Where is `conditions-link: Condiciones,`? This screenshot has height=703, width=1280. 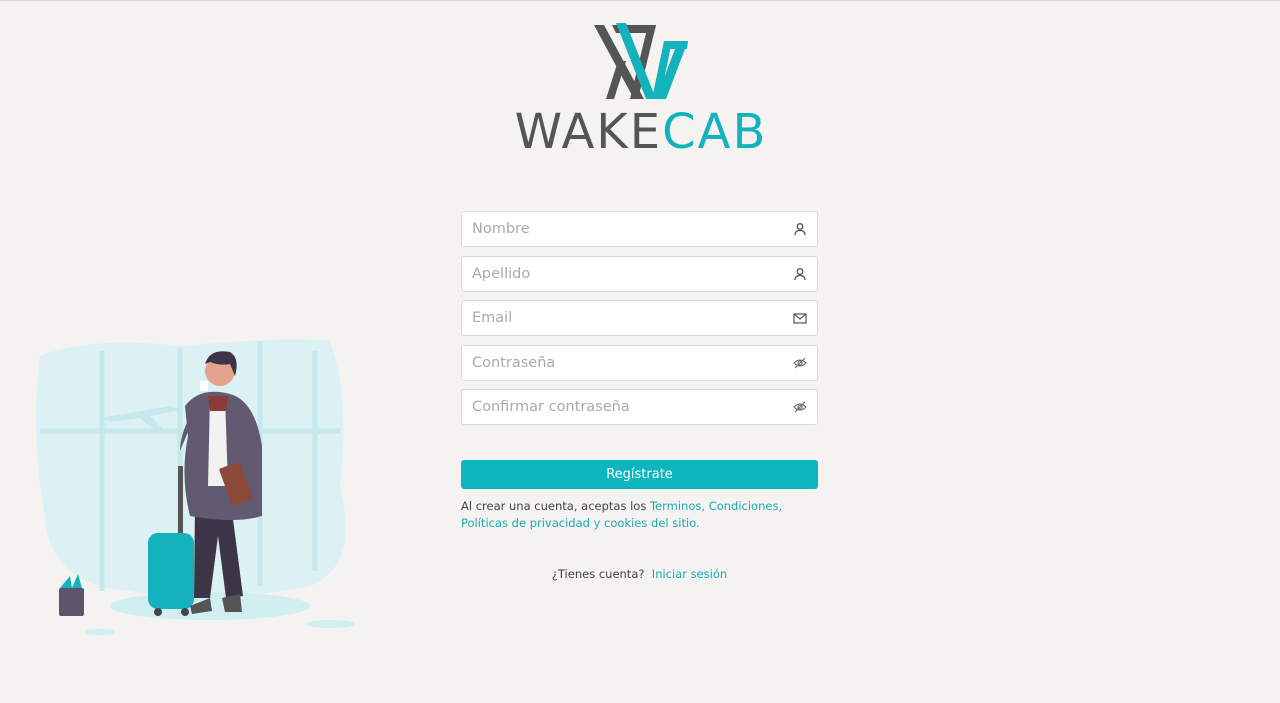 conditions-link: Condiciones, is located at coordinates (745, 506).